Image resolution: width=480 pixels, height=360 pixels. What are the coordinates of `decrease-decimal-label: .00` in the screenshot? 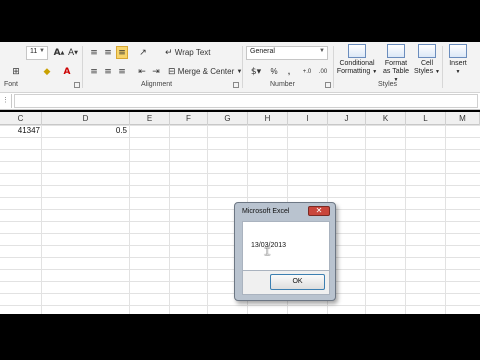 It's located at (323, 71).